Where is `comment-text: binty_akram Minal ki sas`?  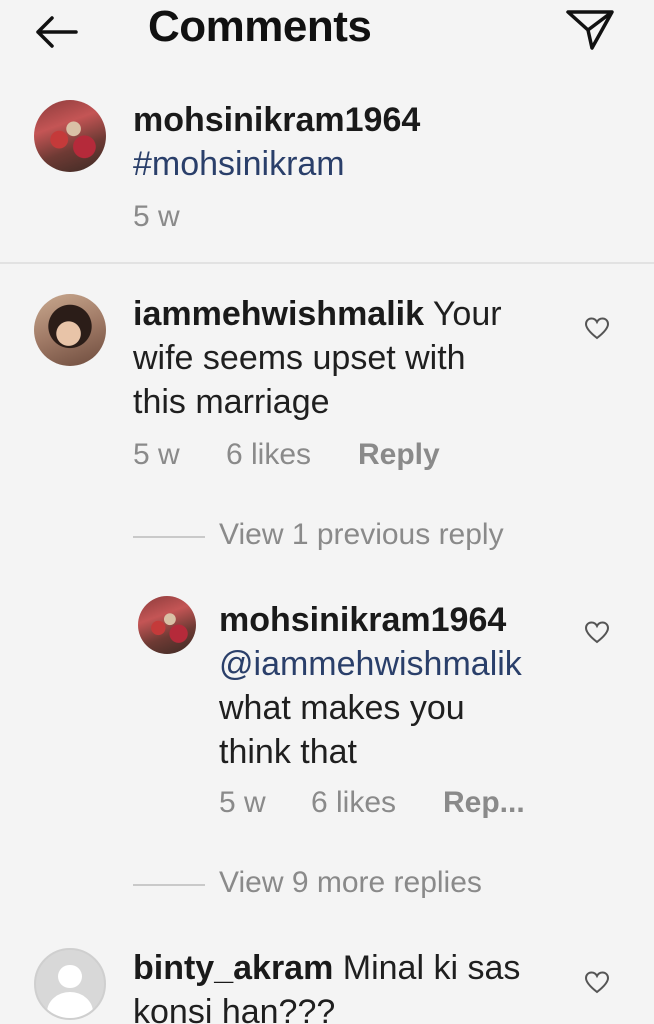 comment-text: binty_akram Minal ki sas is located at coordinates (327, 968).